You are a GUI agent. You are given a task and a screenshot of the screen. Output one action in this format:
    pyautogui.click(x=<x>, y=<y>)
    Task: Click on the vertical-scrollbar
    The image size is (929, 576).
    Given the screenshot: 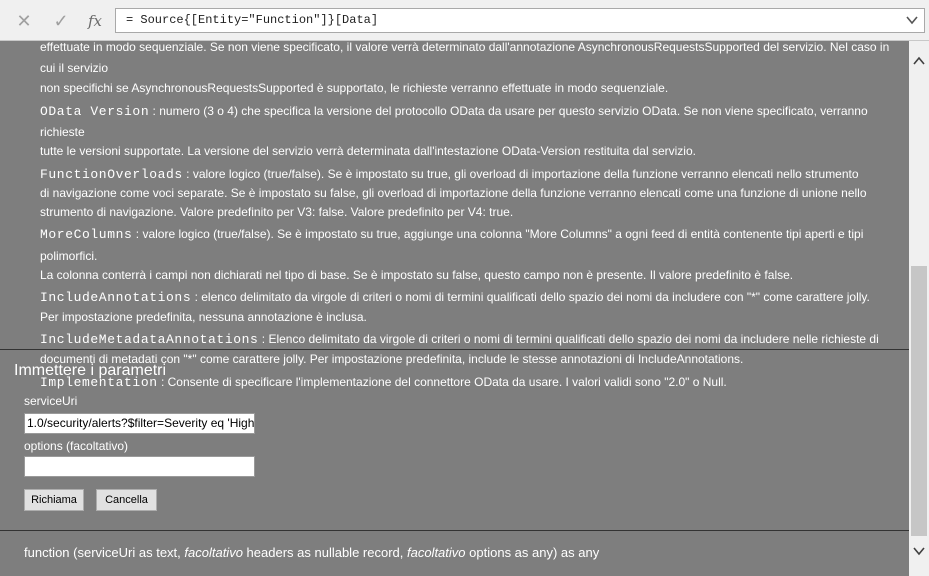 What is the action you would take?
    pyautogui.click(x=919, y=308)
    